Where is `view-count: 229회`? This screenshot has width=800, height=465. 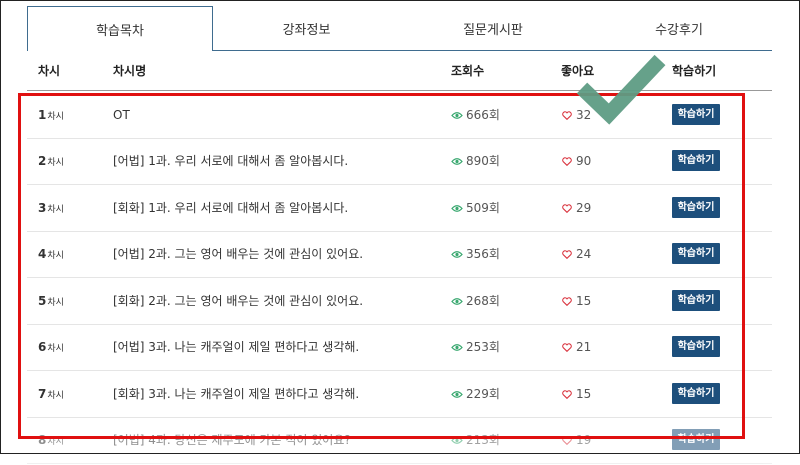 view-count: 229회 is located at coordinates (475, 394).